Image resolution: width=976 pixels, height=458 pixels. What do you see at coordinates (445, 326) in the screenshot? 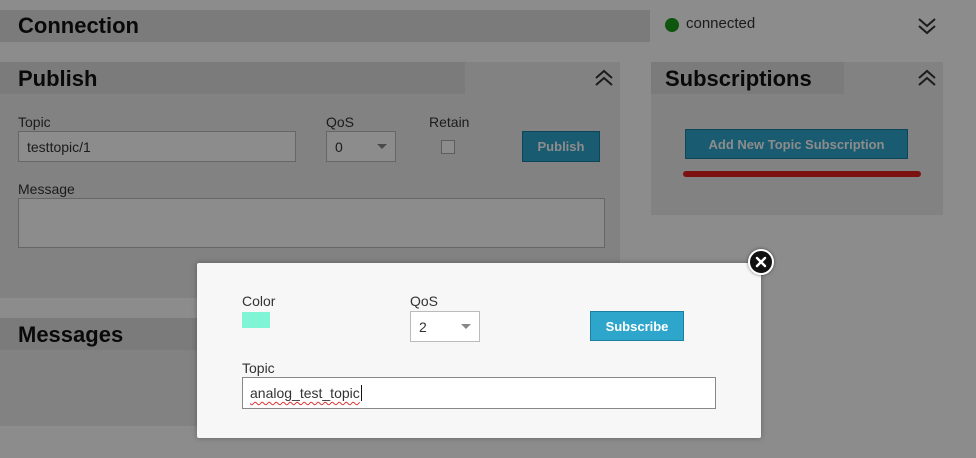
I see `modal-qos-select: 2` at bounding box center [445, 326].